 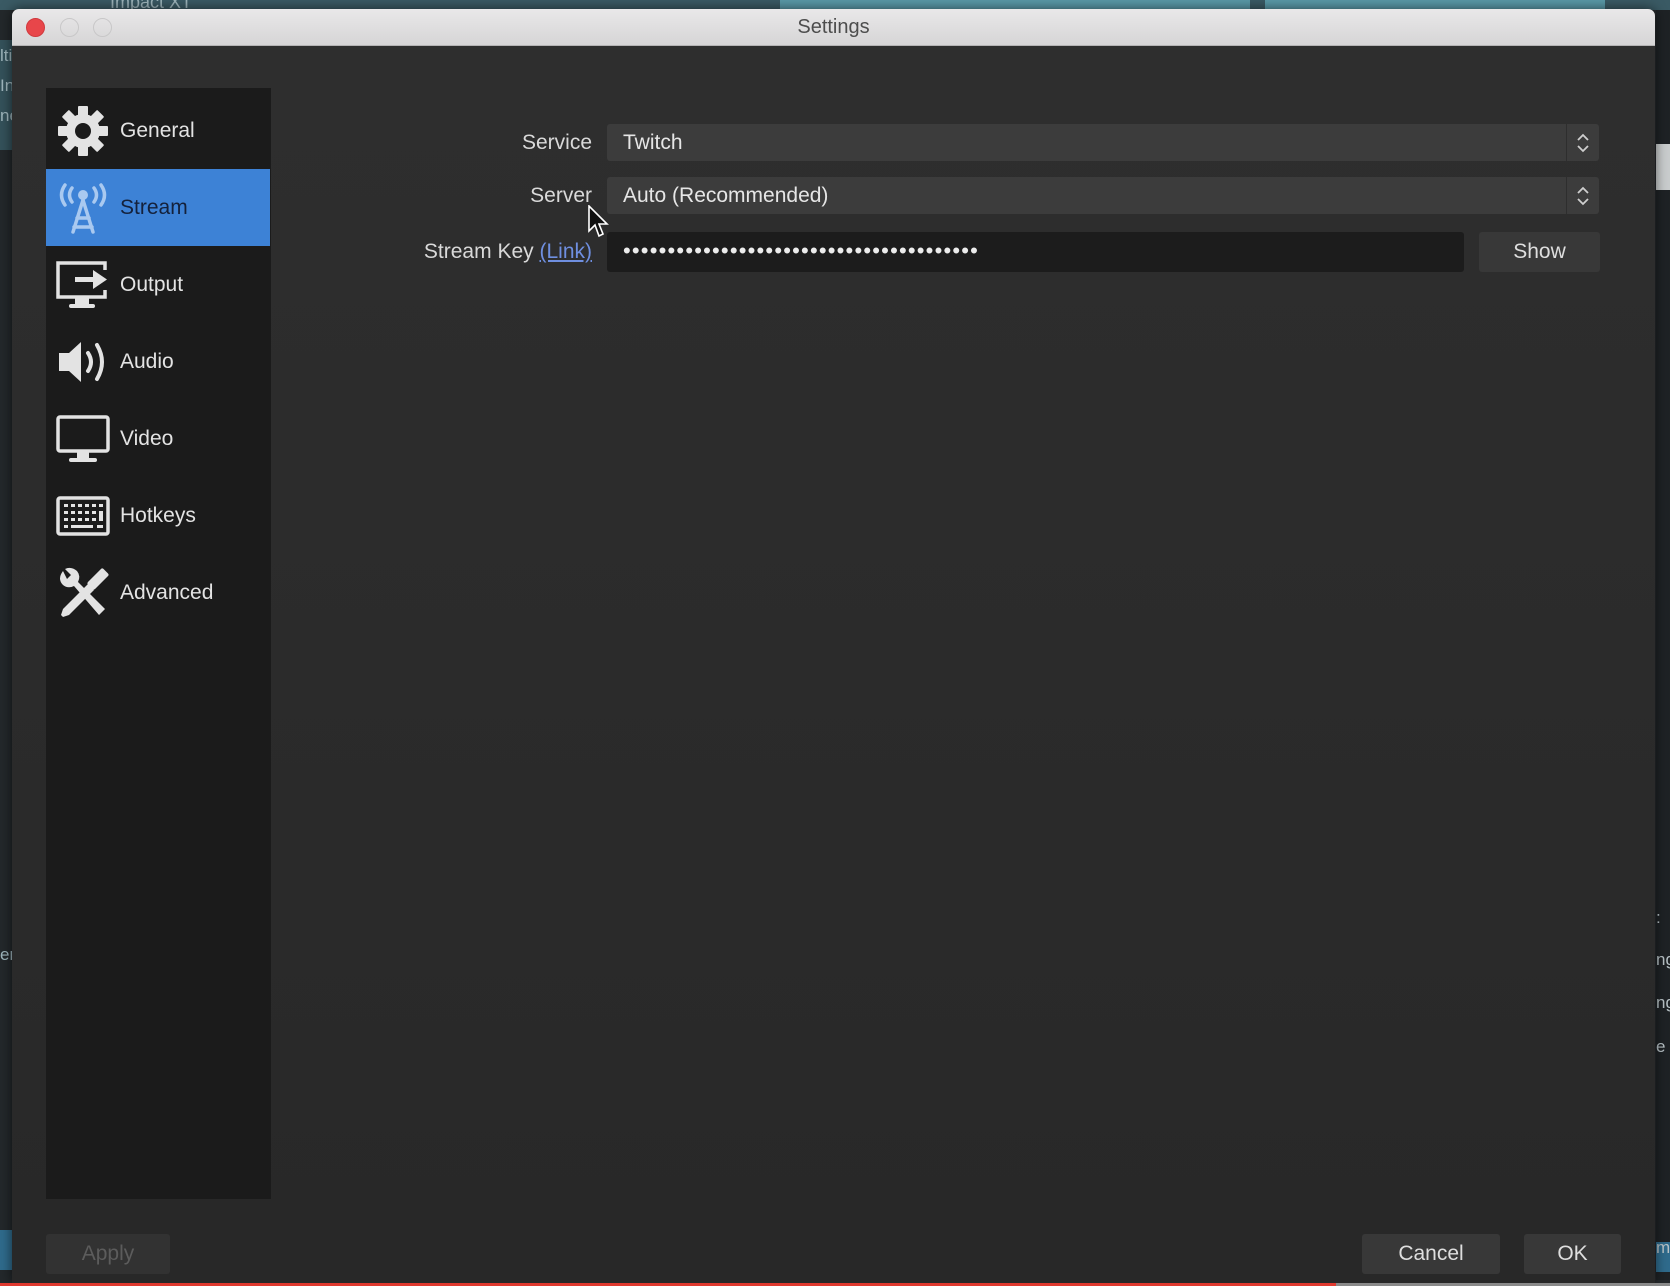 What do you see at coordinates (83, 593) in the screenshot?
I see `wrench-screwdriver-icon` at bounding box center [83, 593].